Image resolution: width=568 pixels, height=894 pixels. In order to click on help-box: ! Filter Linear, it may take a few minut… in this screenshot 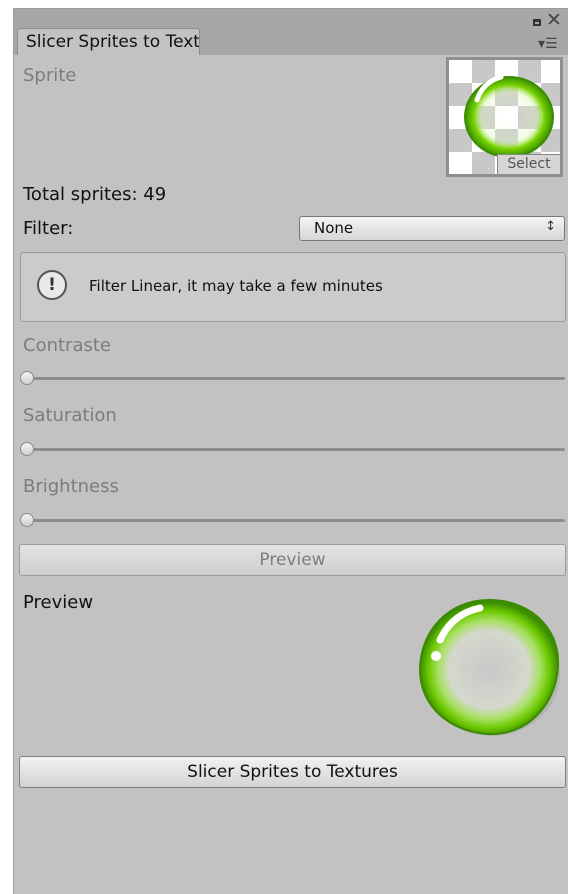, I will do `click(293, 287)`.